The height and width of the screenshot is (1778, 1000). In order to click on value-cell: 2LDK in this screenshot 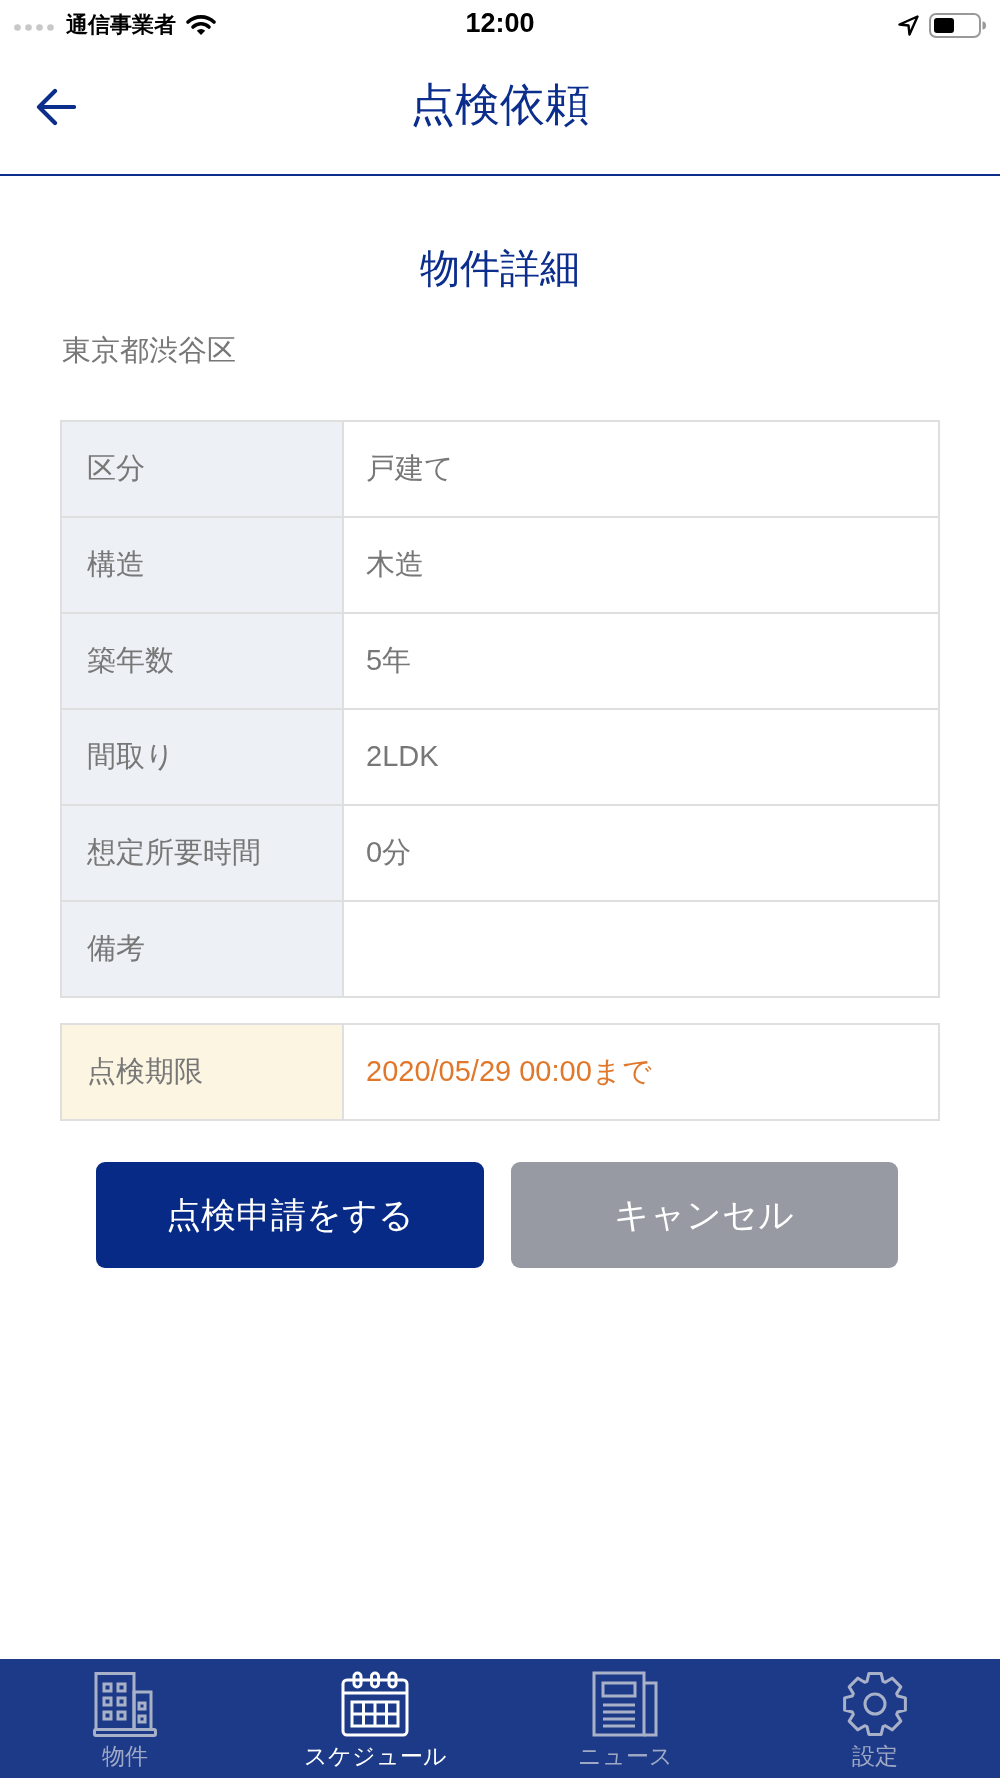, I will do `click(641, 757)`.